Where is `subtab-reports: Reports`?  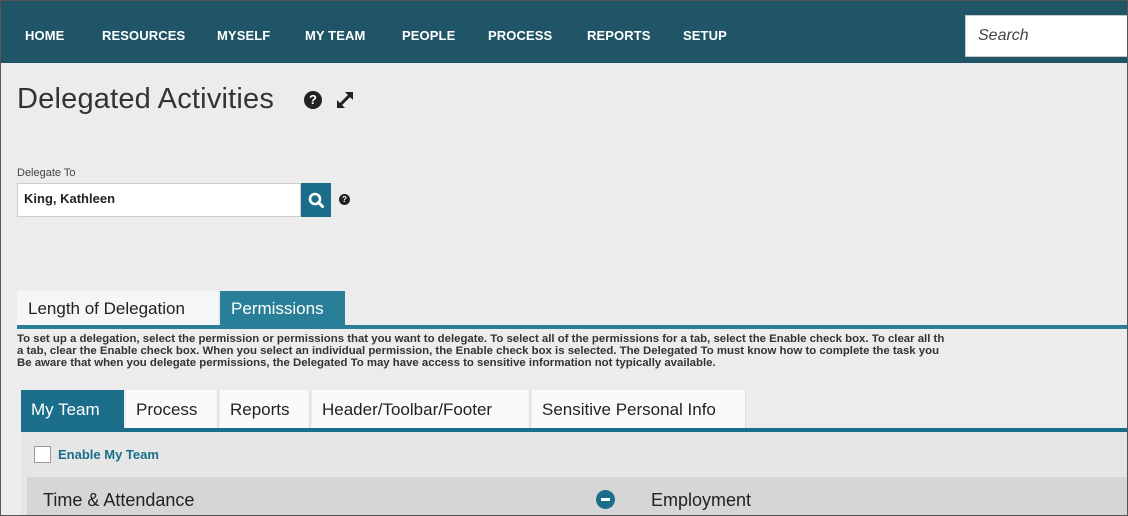 subtab-reports: Reports is located at coordinates (265, 409).